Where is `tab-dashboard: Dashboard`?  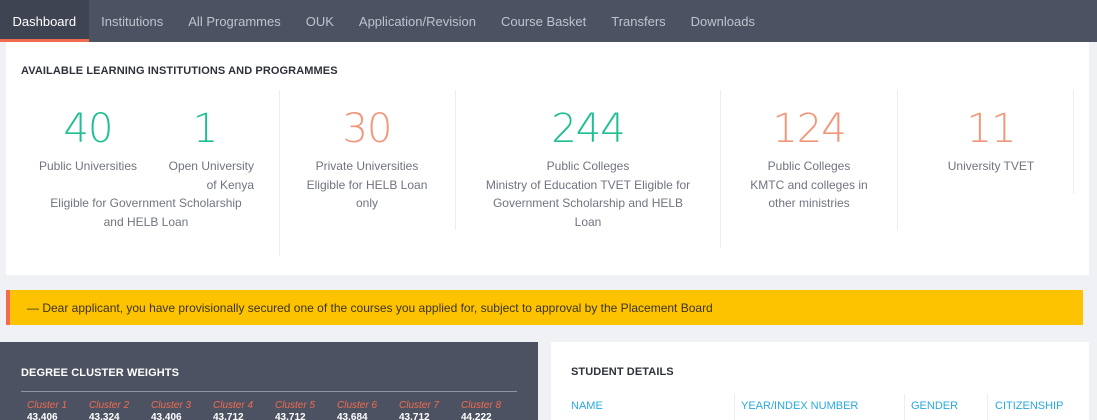 tab-dashboard: Dashboard is located at coordinates (44, 21).